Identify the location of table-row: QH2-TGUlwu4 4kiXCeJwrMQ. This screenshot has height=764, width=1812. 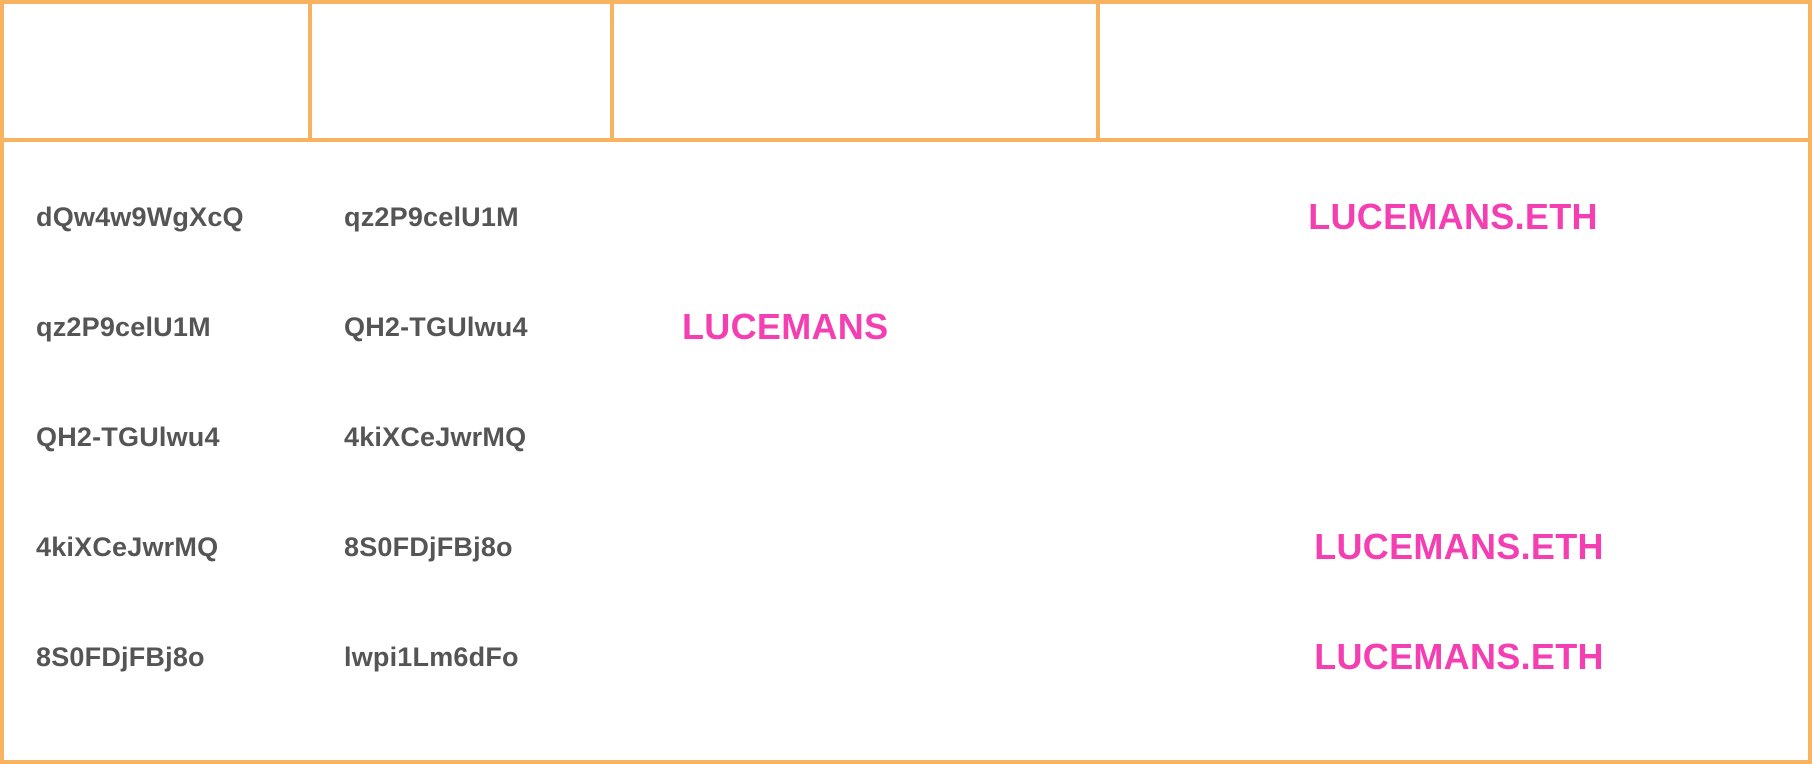
(906, 437).